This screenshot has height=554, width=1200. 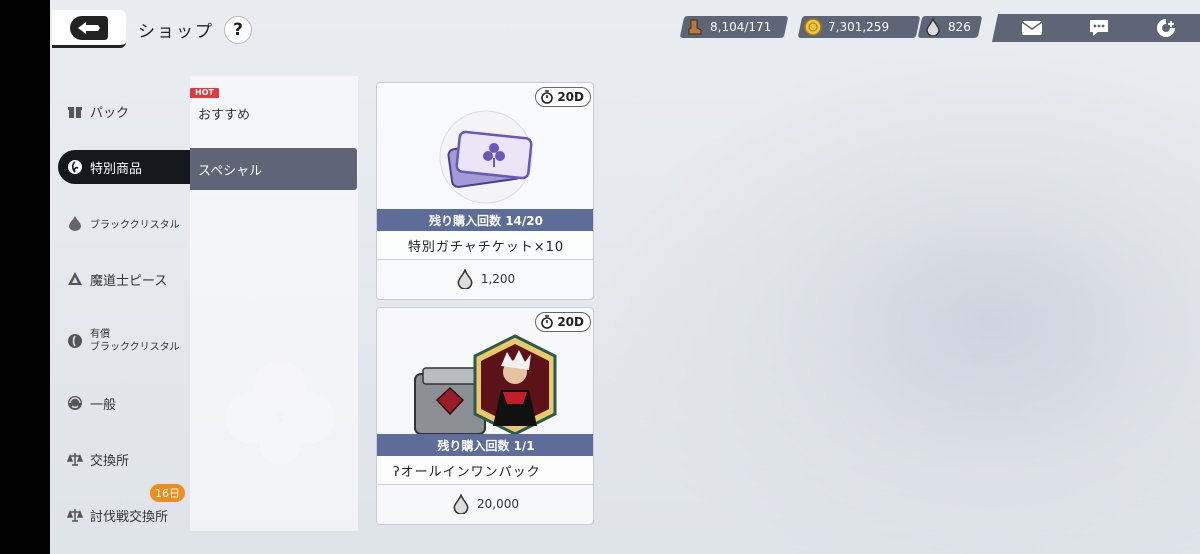 I want to click on product-card-all-in-one-pack: 20D 残り購入回数 1/1 ʔオールインワンパック 20,000, so click(x=485, y=416).